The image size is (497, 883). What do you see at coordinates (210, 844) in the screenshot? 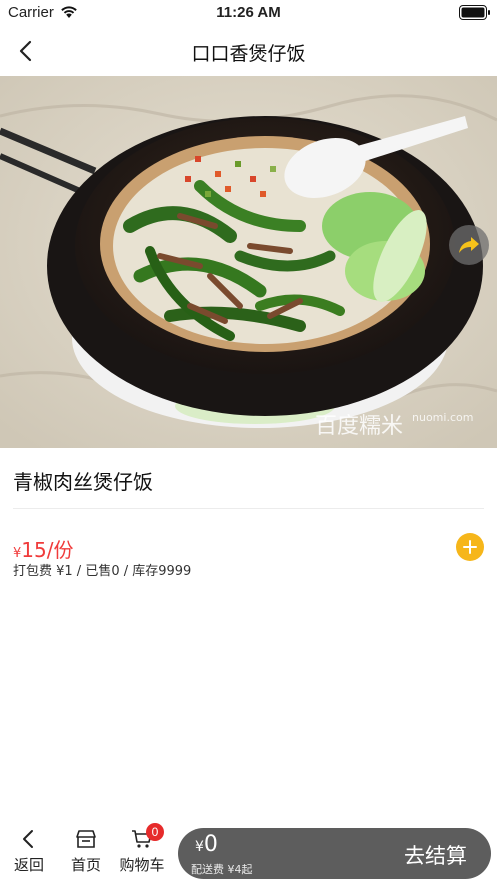
I see `total-value: 0` at bounding box center [210, 844].